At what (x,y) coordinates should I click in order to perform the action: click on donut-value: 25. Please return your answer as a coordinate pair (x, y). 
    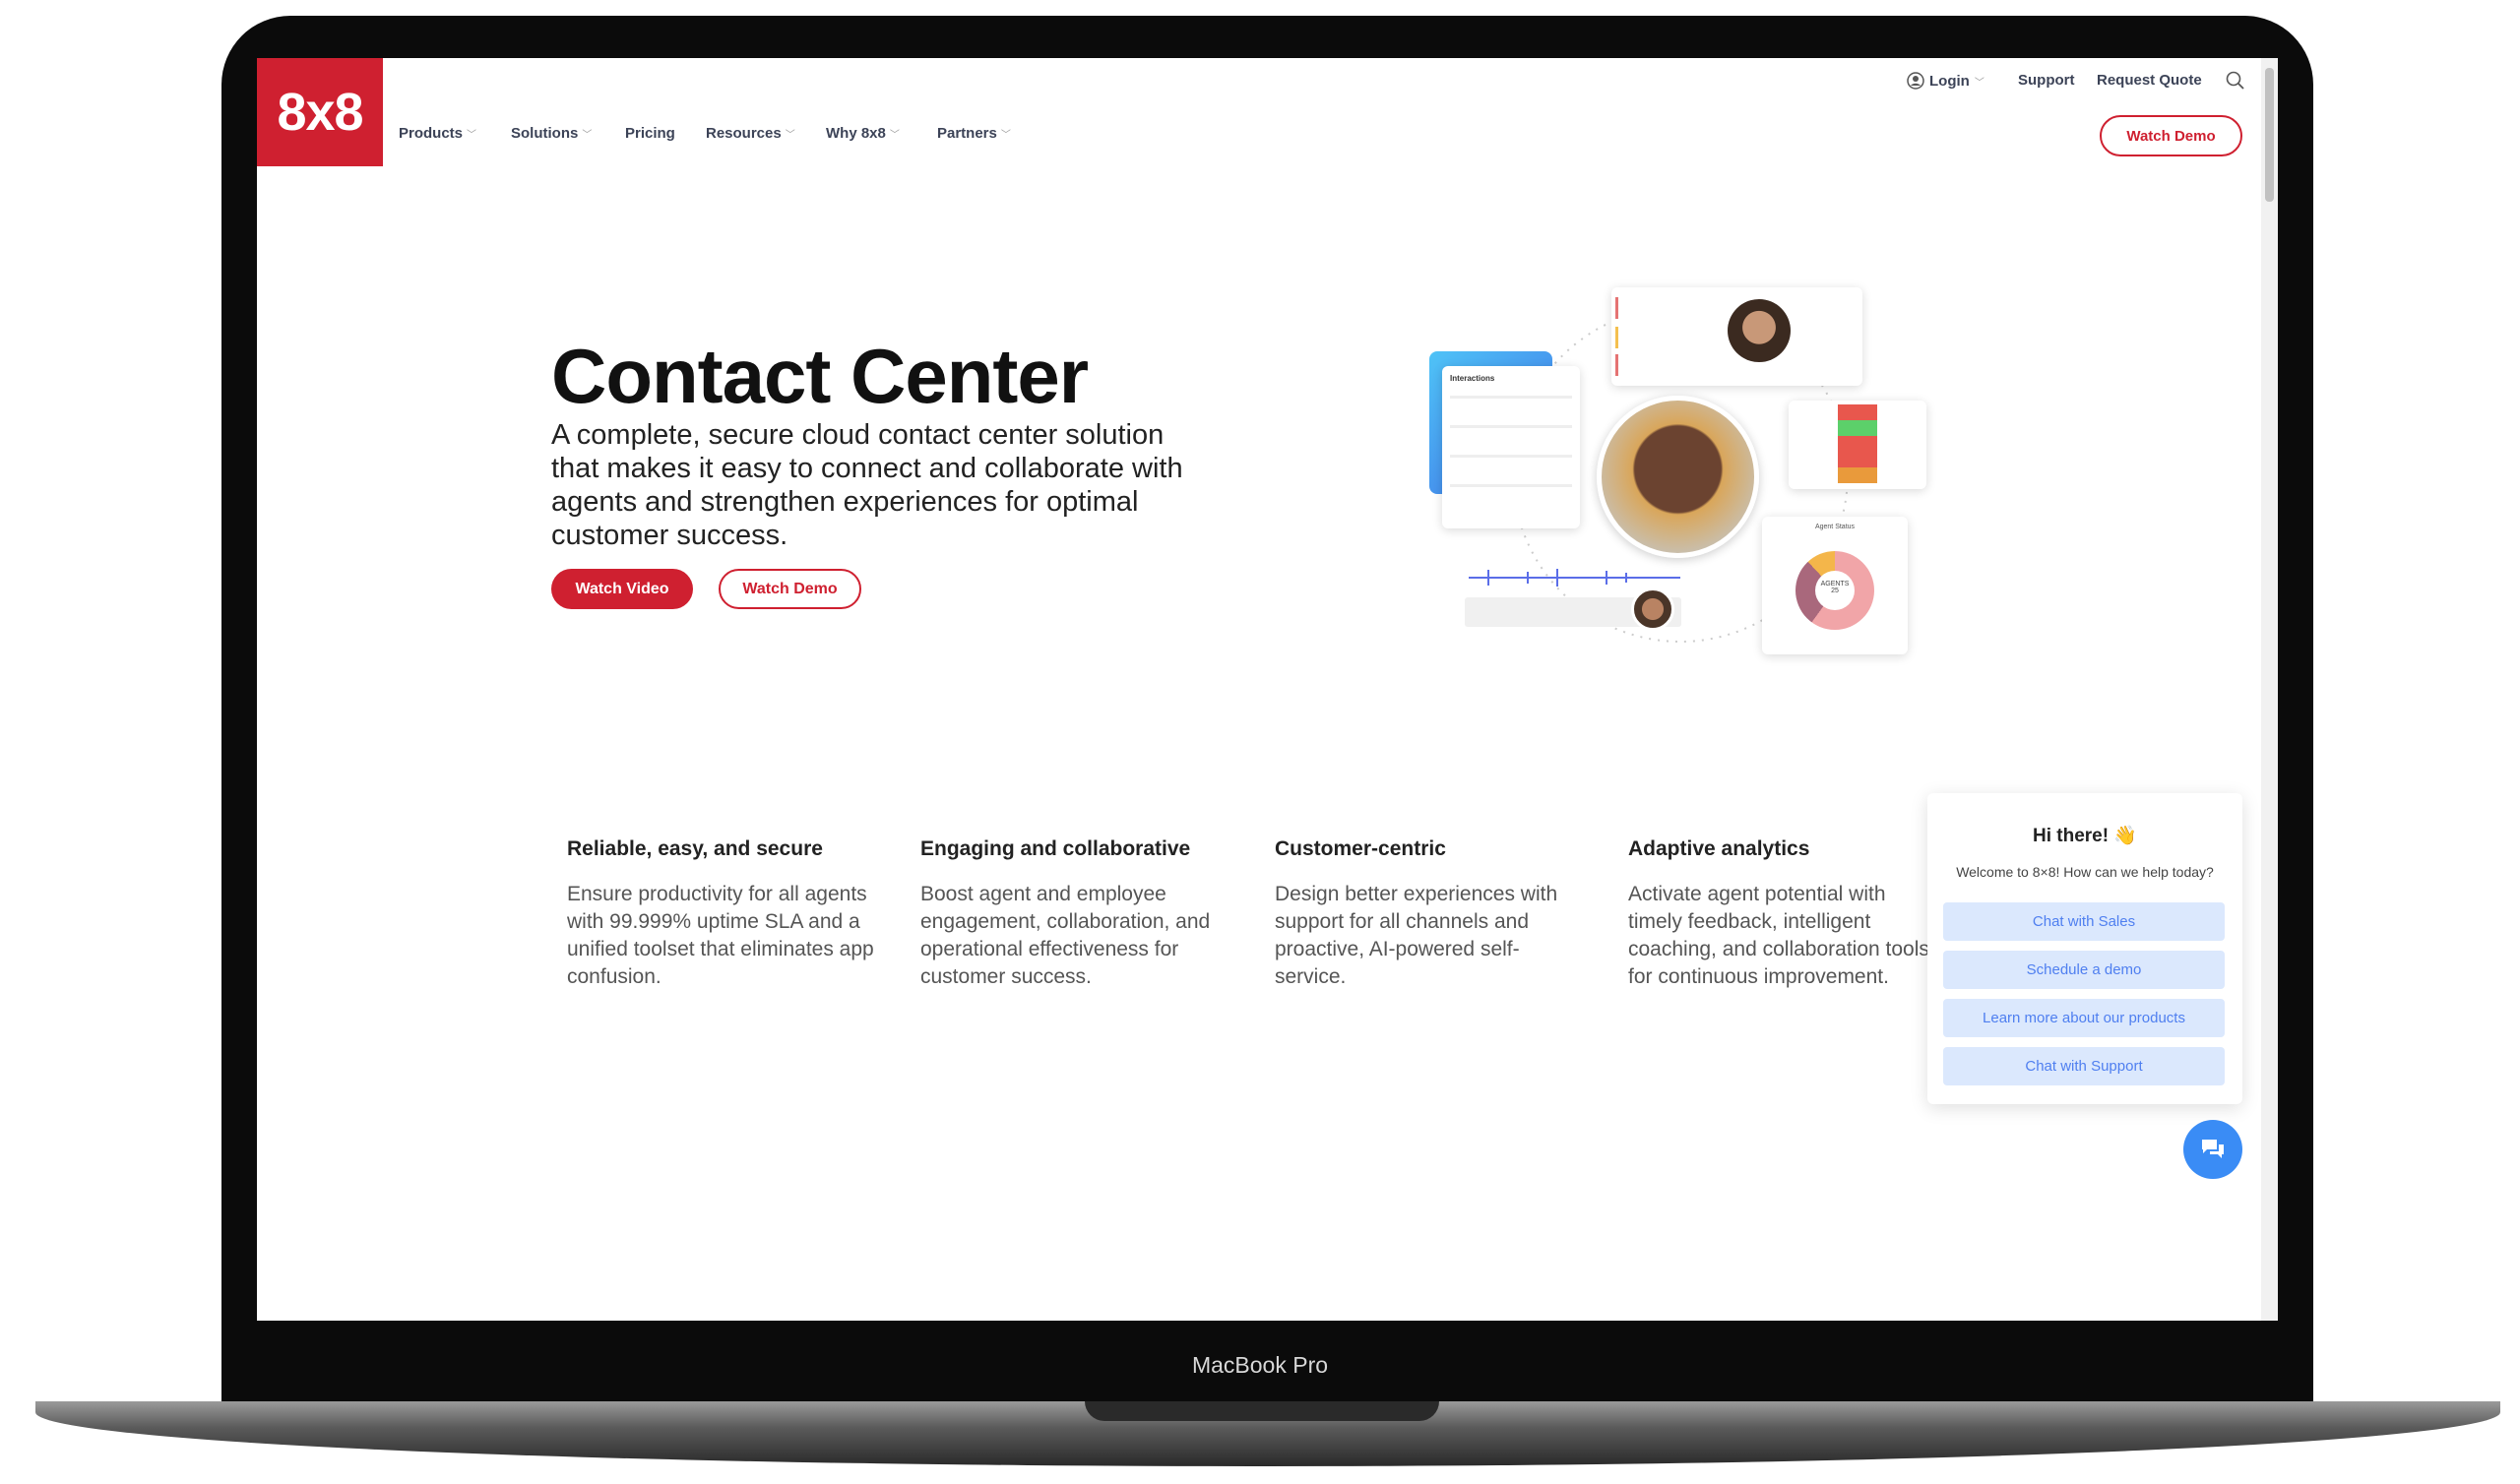
    Looking at the image, I should click on (1835, 590).